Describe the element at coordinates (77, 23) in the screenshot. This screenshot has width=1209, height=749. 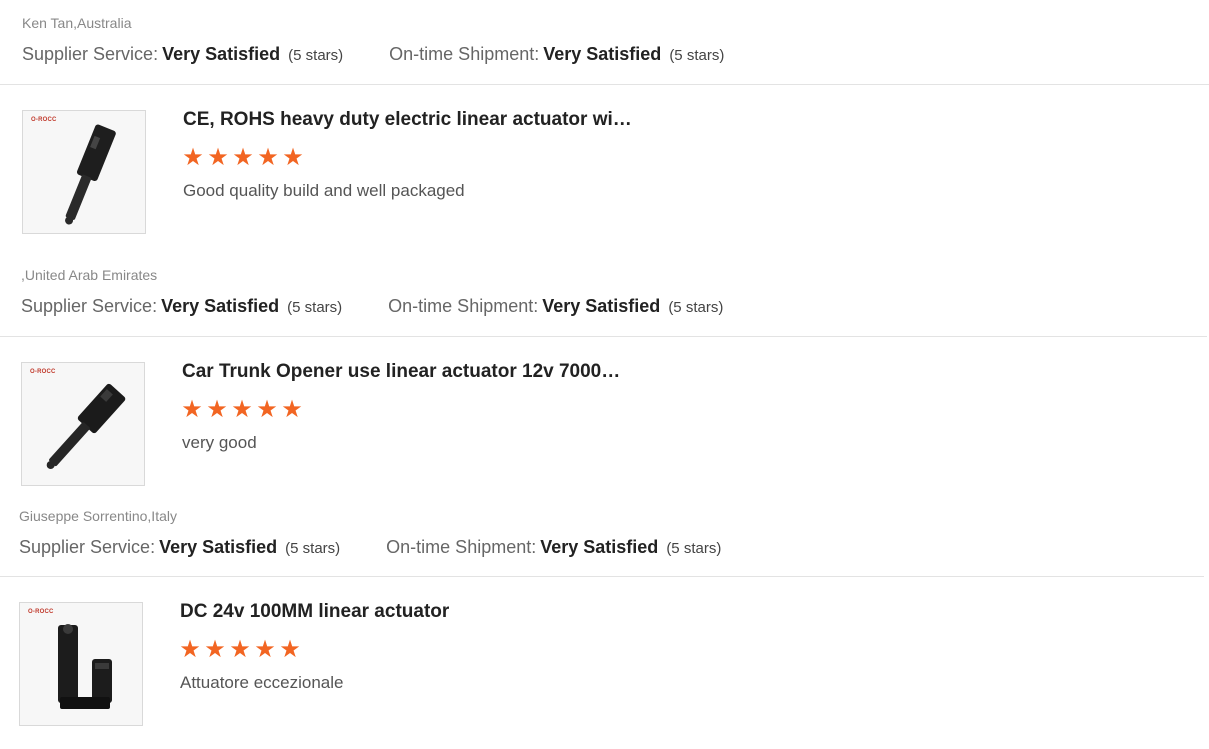
I see `reviewer-name: Ken Tan,Australia` at that location.